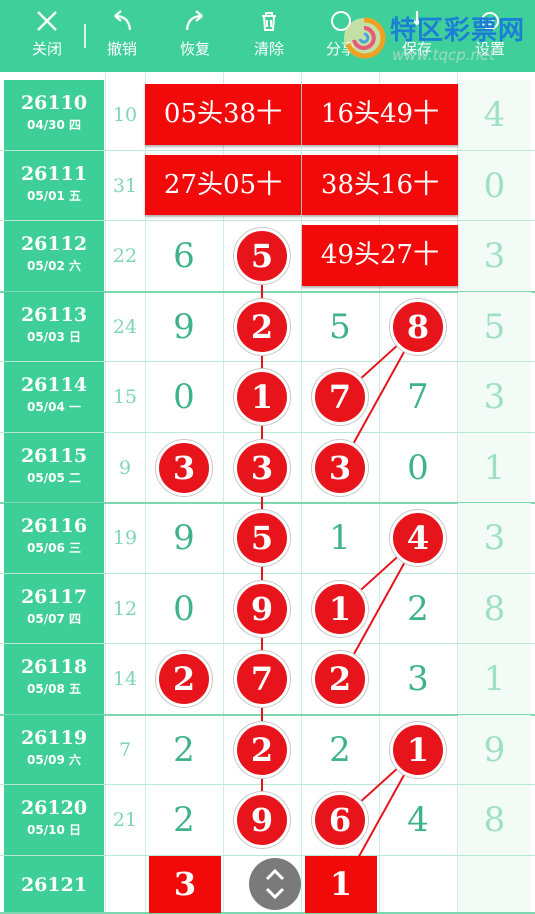 This screenshot has width=535, height=914. I want to click on pattern-tip-label: 05头38十, so click(223, 114).